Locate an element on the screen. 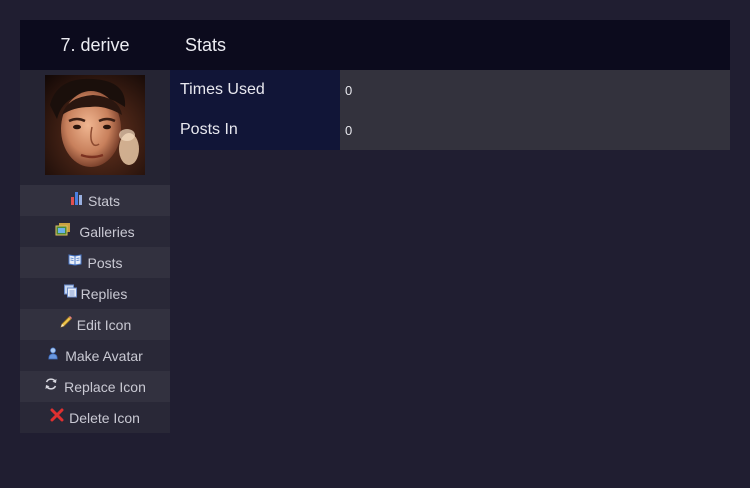  menu-posts-label: Posts is located at coordinates (105, 262).